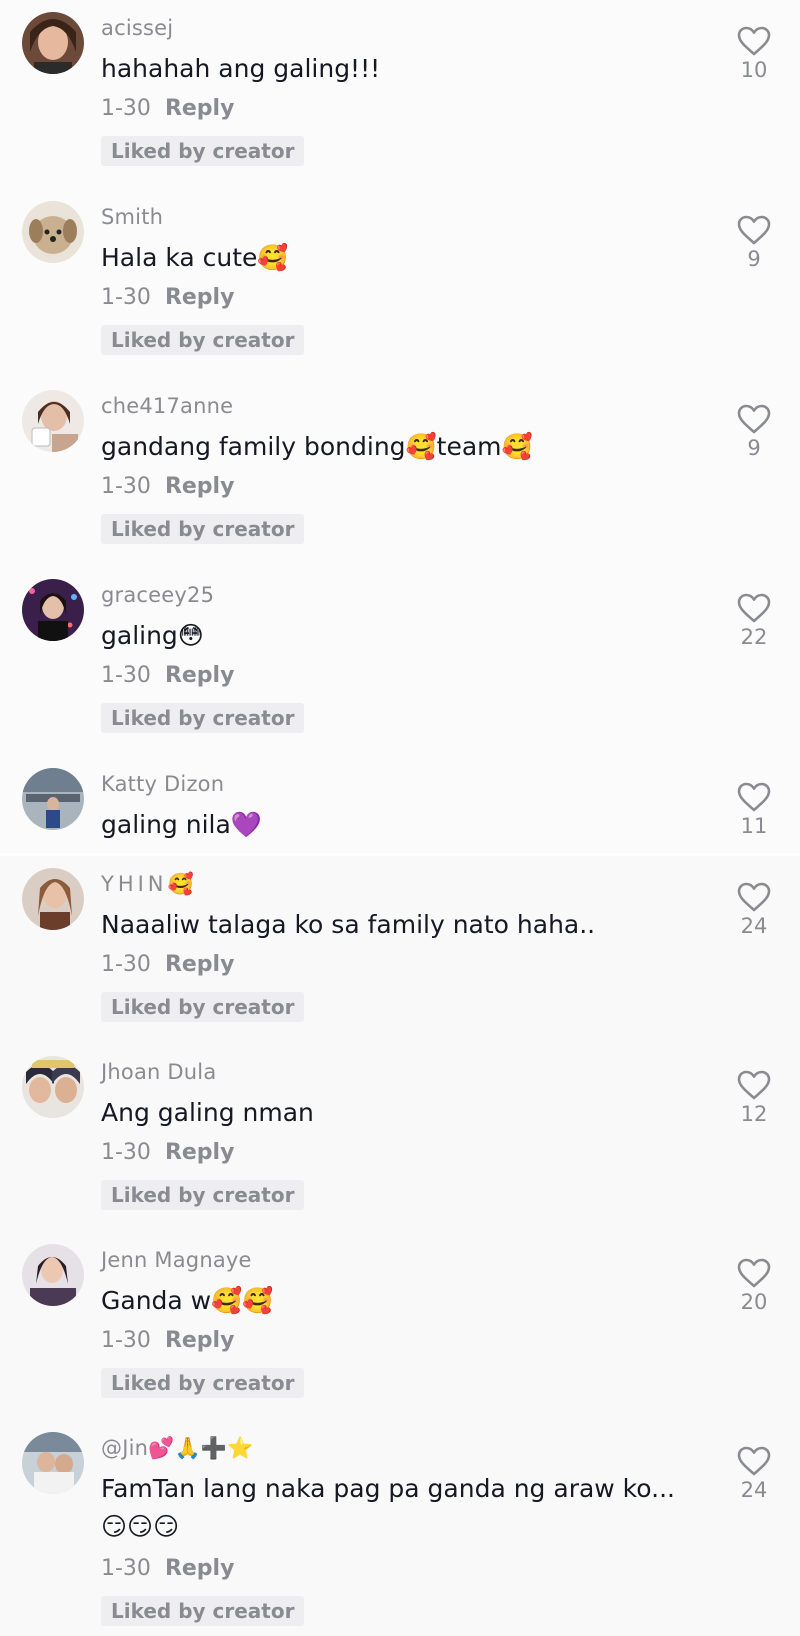 This screenshot has width=800, height=1636. I want to click on like-control: 22, so click(754, 621).